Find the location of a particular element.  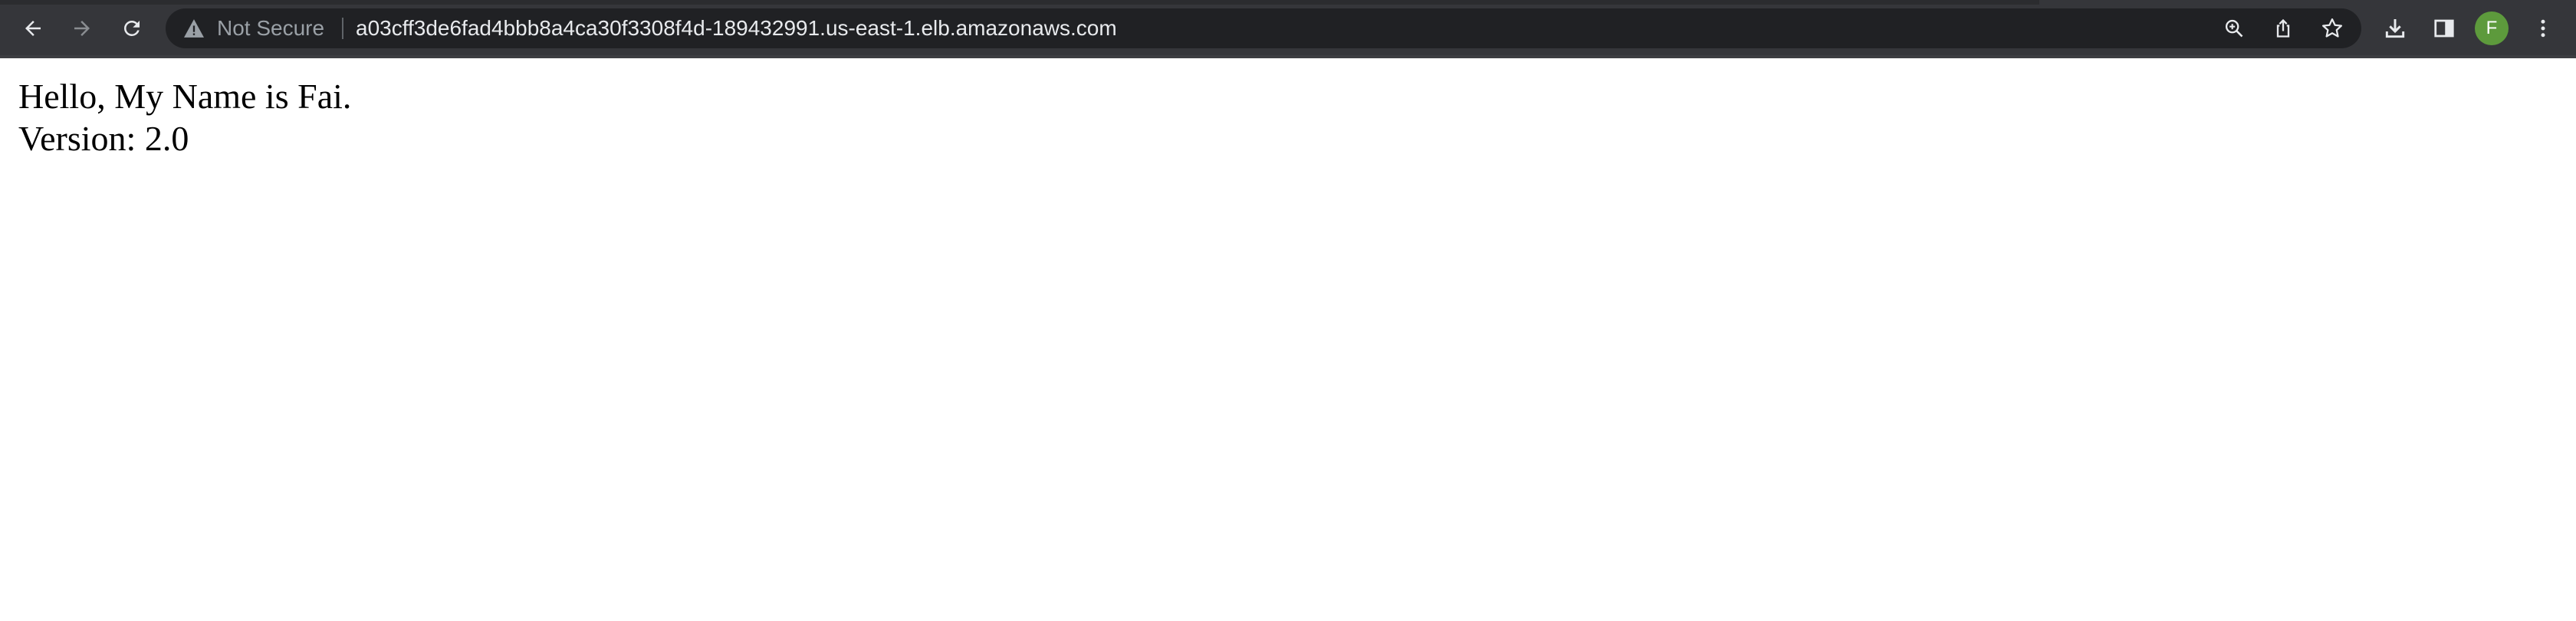

browser-menu-button is located at coordinates (2543, 28).